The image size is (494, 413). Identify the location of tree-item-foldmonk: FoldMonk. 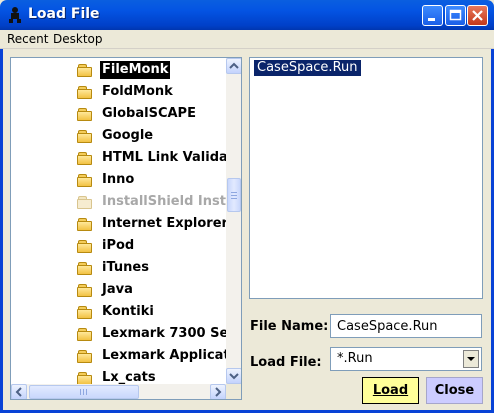
(151, 93).